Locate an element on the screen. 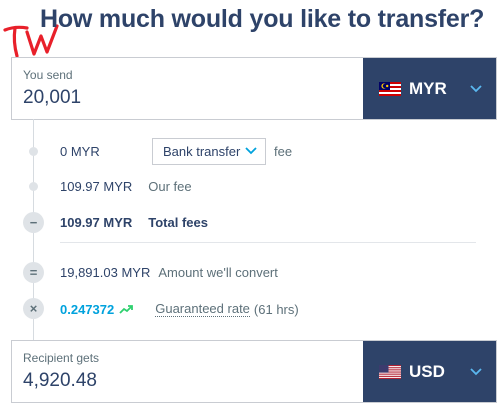 Image resolution: width=500 pixels, height=407 pixels. send-currency-select: MYR is located at coordinates (429, 88).